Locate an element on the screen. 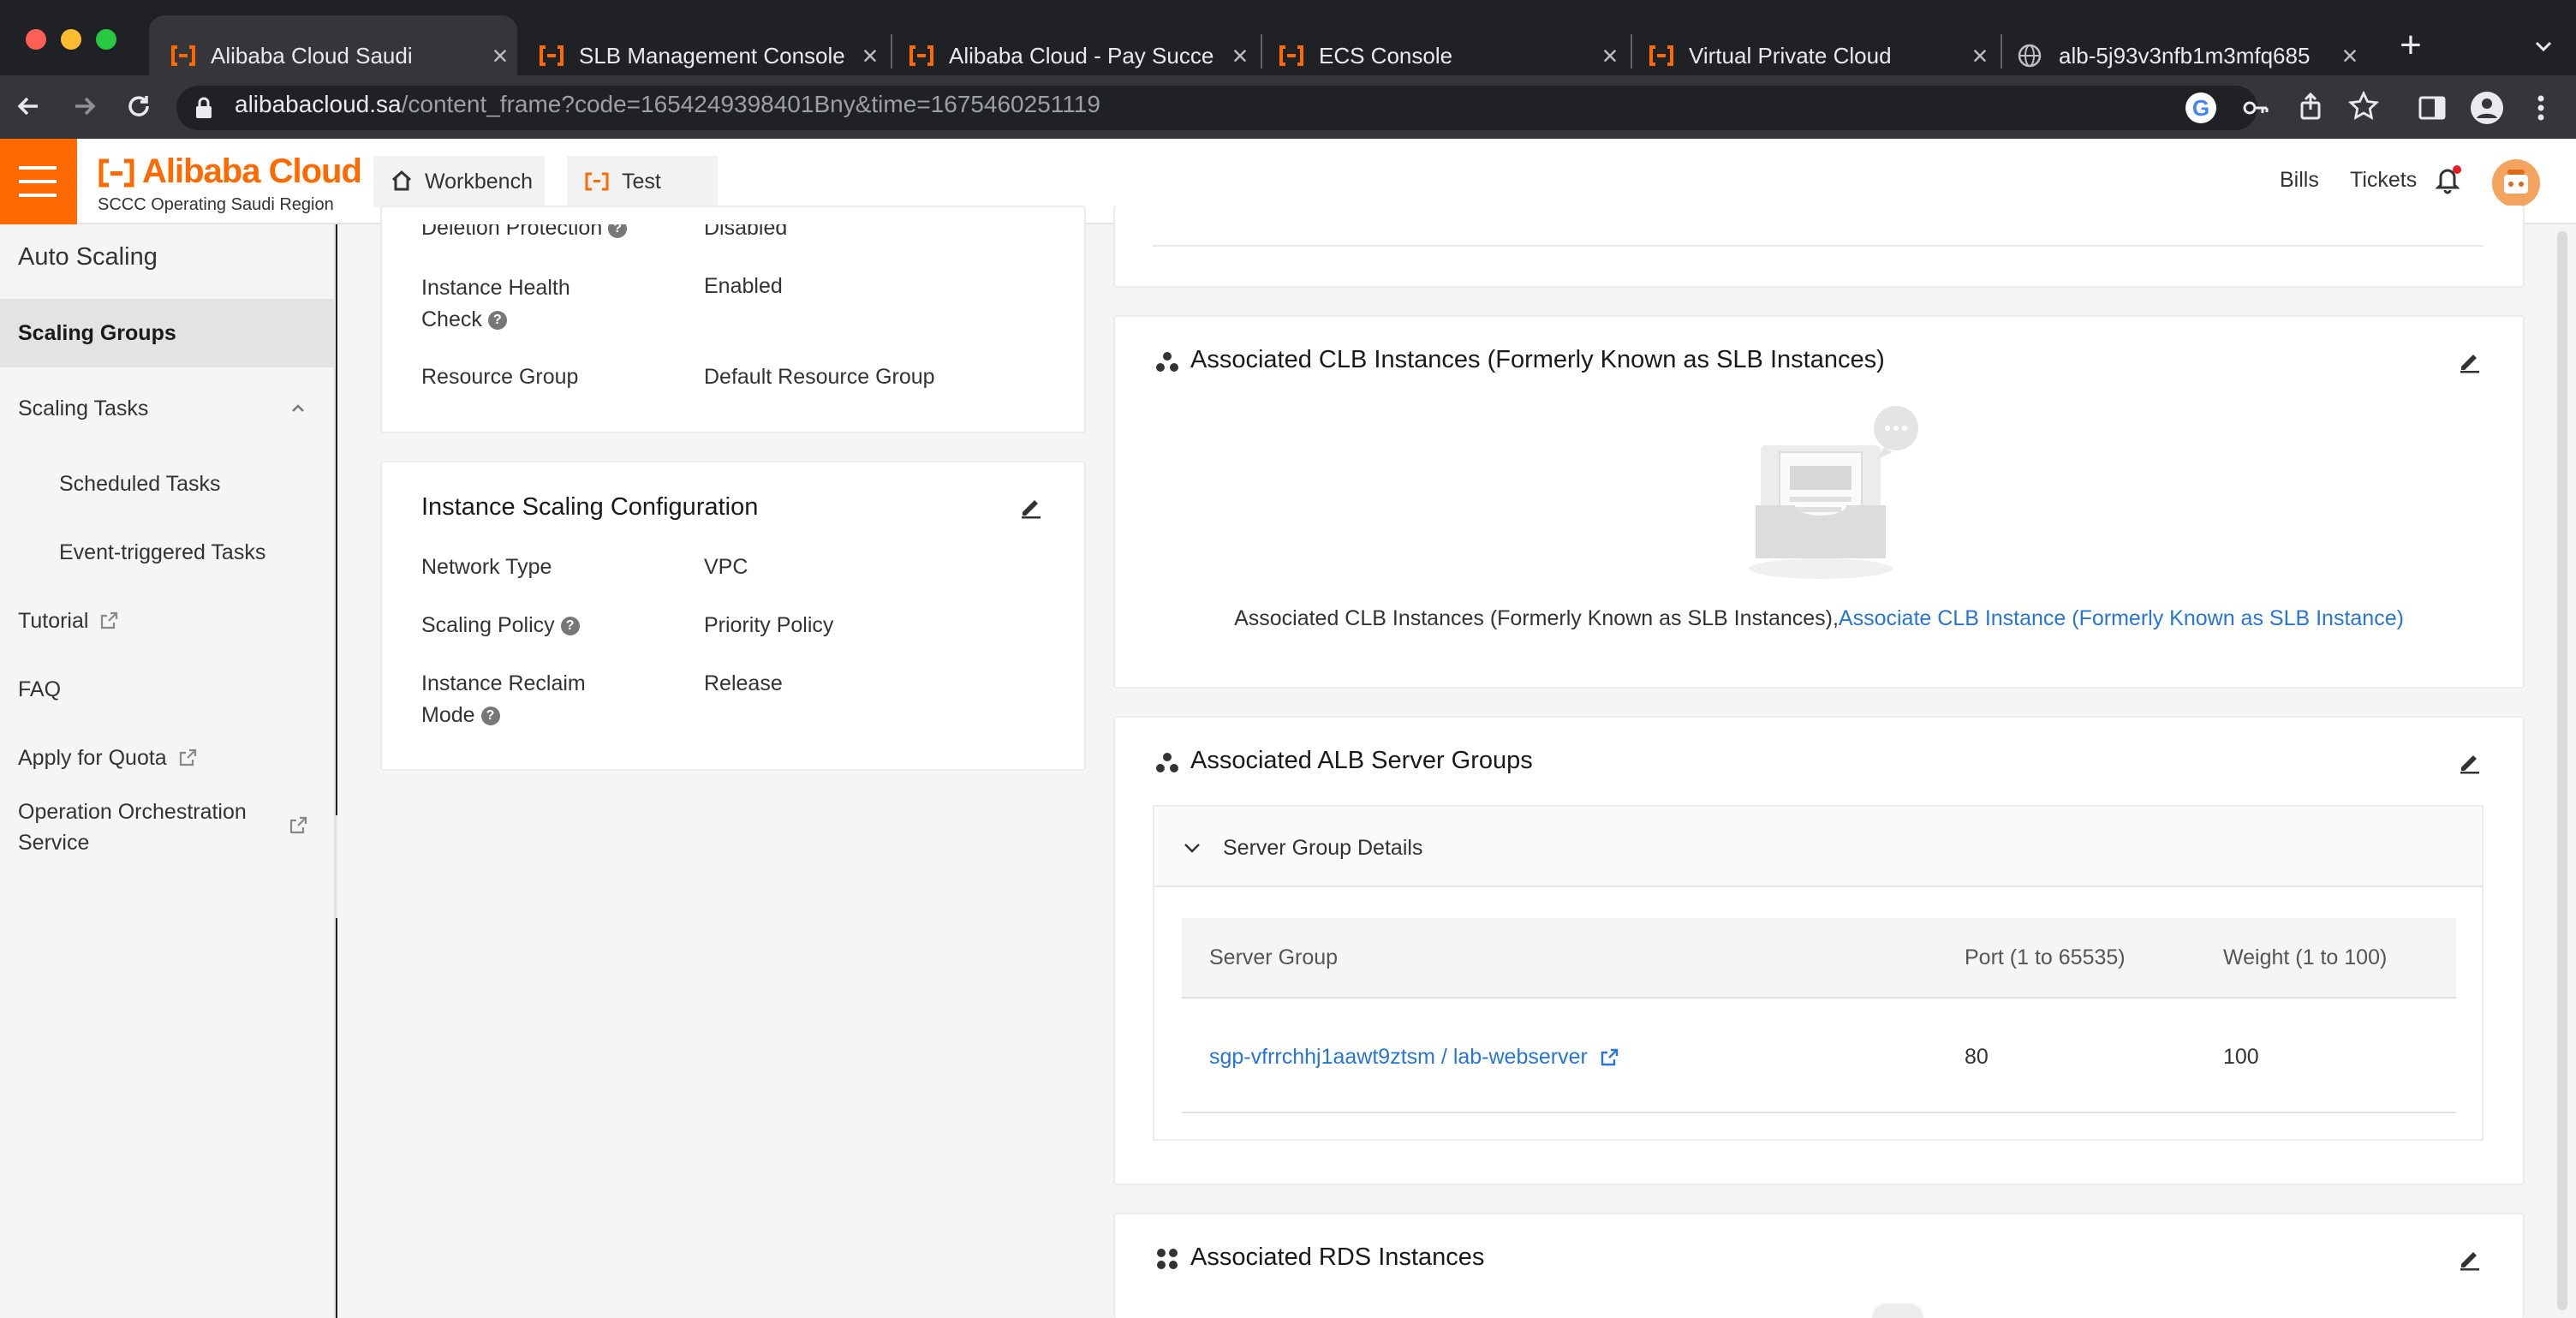 The image size is (2576, 1318). home-icon is located at coordinates (402, 182).